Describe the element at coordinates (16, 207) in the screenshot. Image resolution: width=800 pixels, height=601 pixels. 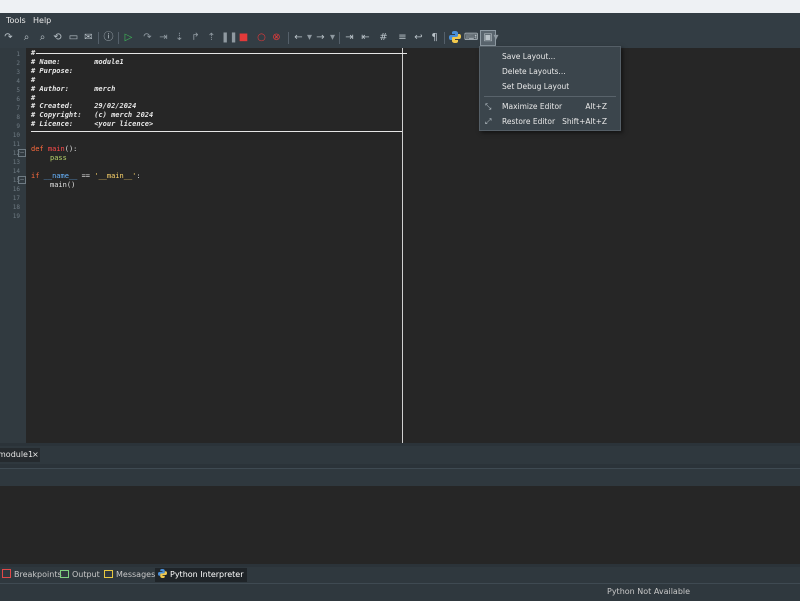
I see `line-number: 18` at that location.